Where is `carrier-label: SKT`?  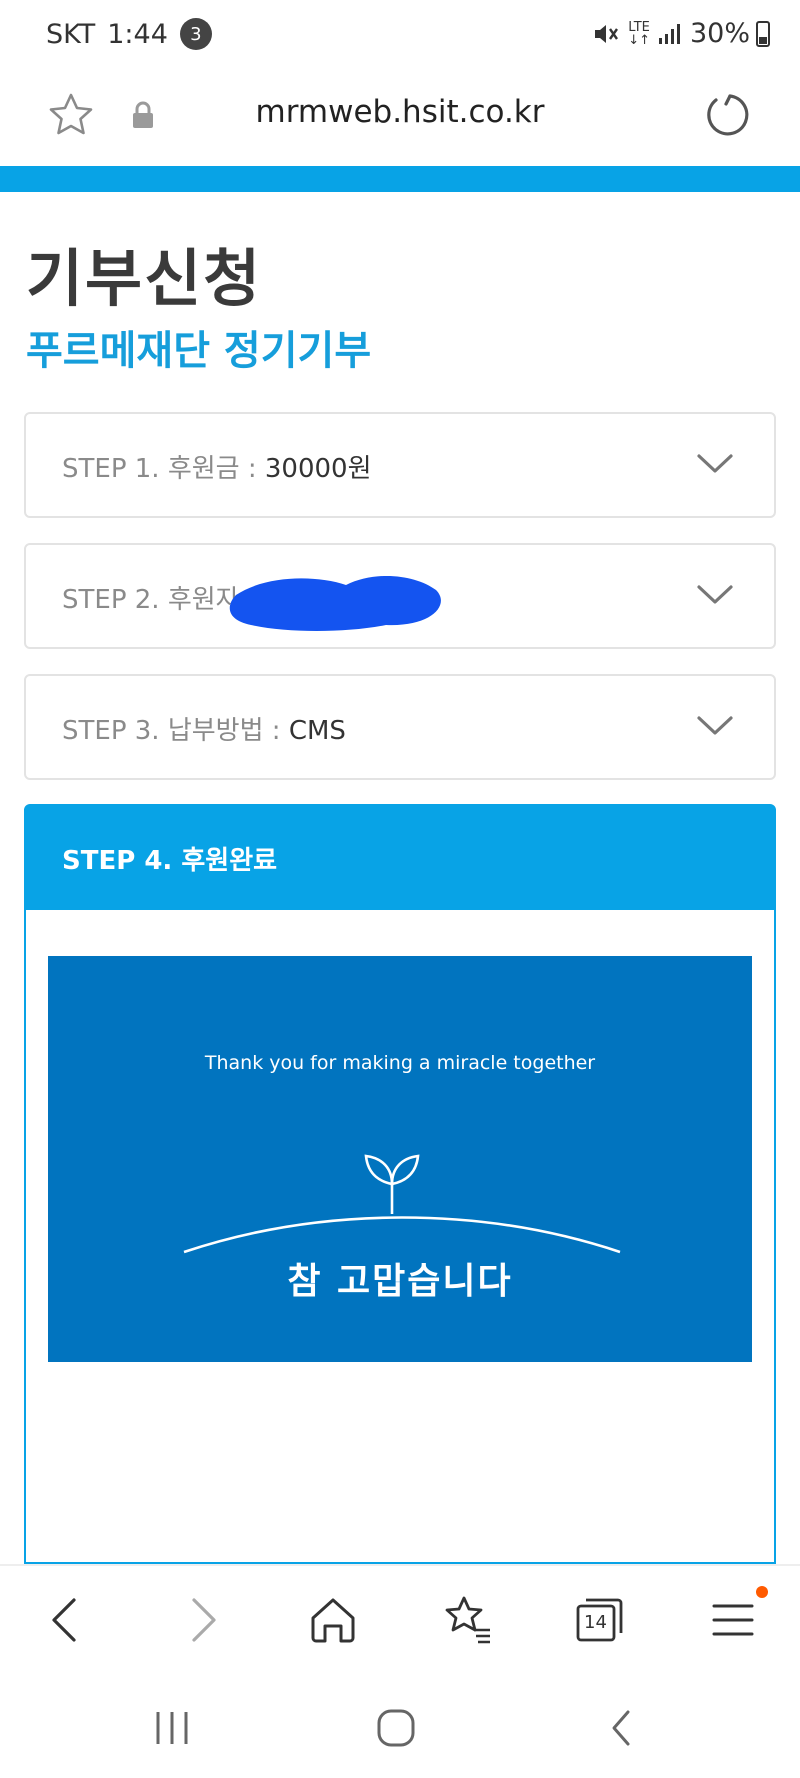
carrier-label: SKT is located at coordinates (71, 34).